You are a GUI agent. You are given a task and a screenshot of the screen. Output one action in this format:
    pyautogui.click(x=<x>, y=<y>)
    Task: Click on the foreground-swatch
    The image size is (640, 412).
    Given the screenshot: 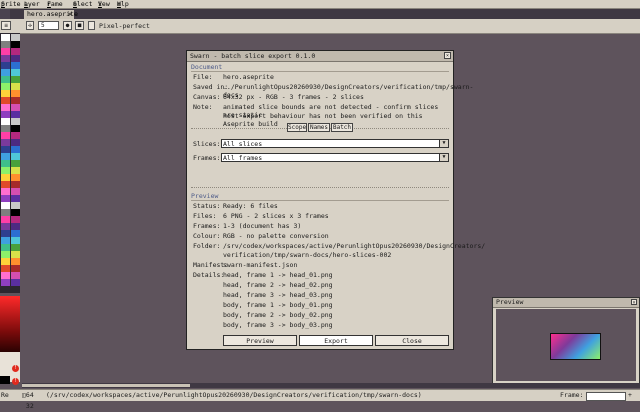 What is the action you would take?
    pyautogui.click(x=5, y=380)
    